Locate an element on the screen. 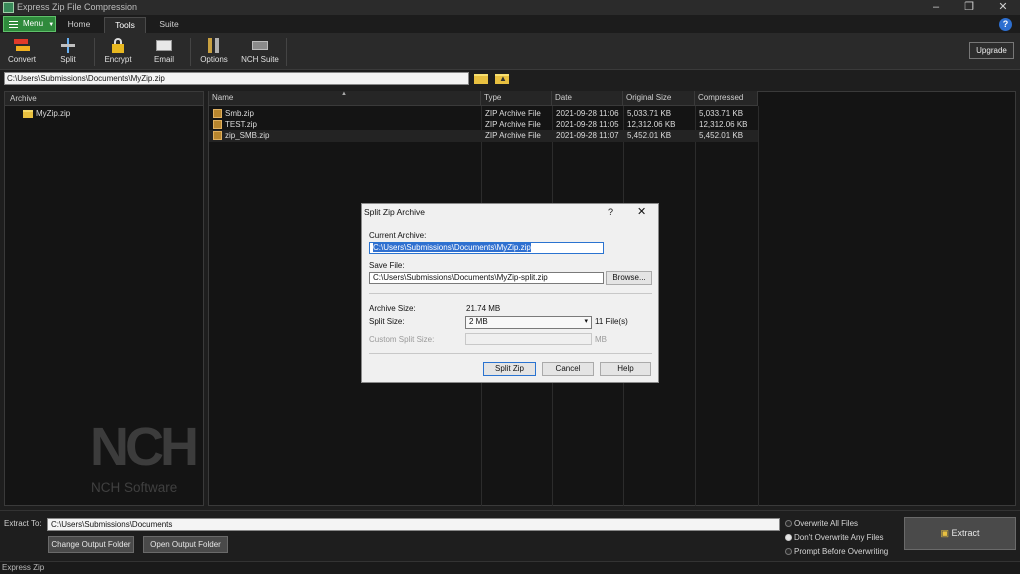  dont-overwrite-label: Don't Overwrite Any Files is located at coordinates (839, 537).